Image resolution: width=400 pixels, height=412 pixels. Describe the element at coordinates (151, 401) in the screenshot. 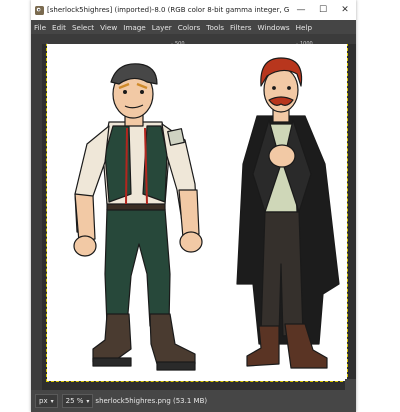

I see `file-info: sherlock5highres.png (53.1 MB)` at that location.